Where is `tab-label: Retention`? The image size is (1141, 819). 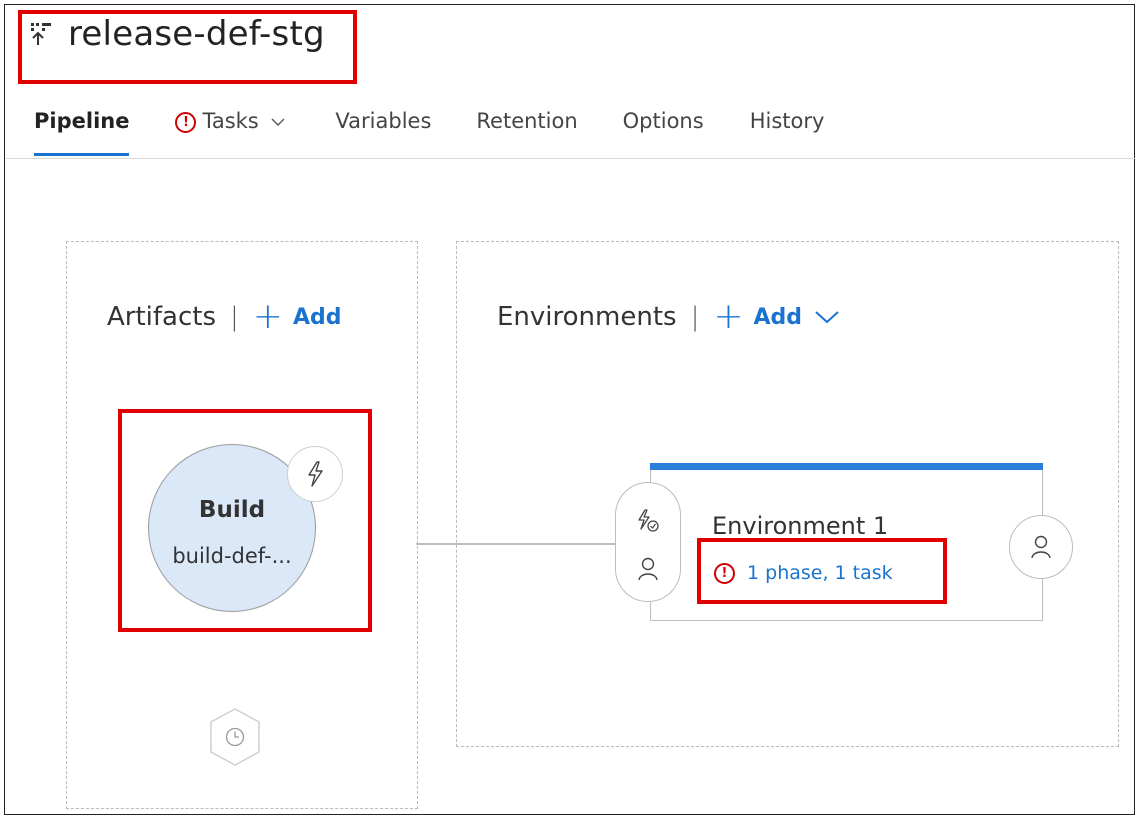
tab-label: Retention is located at coordinates (527, 121).